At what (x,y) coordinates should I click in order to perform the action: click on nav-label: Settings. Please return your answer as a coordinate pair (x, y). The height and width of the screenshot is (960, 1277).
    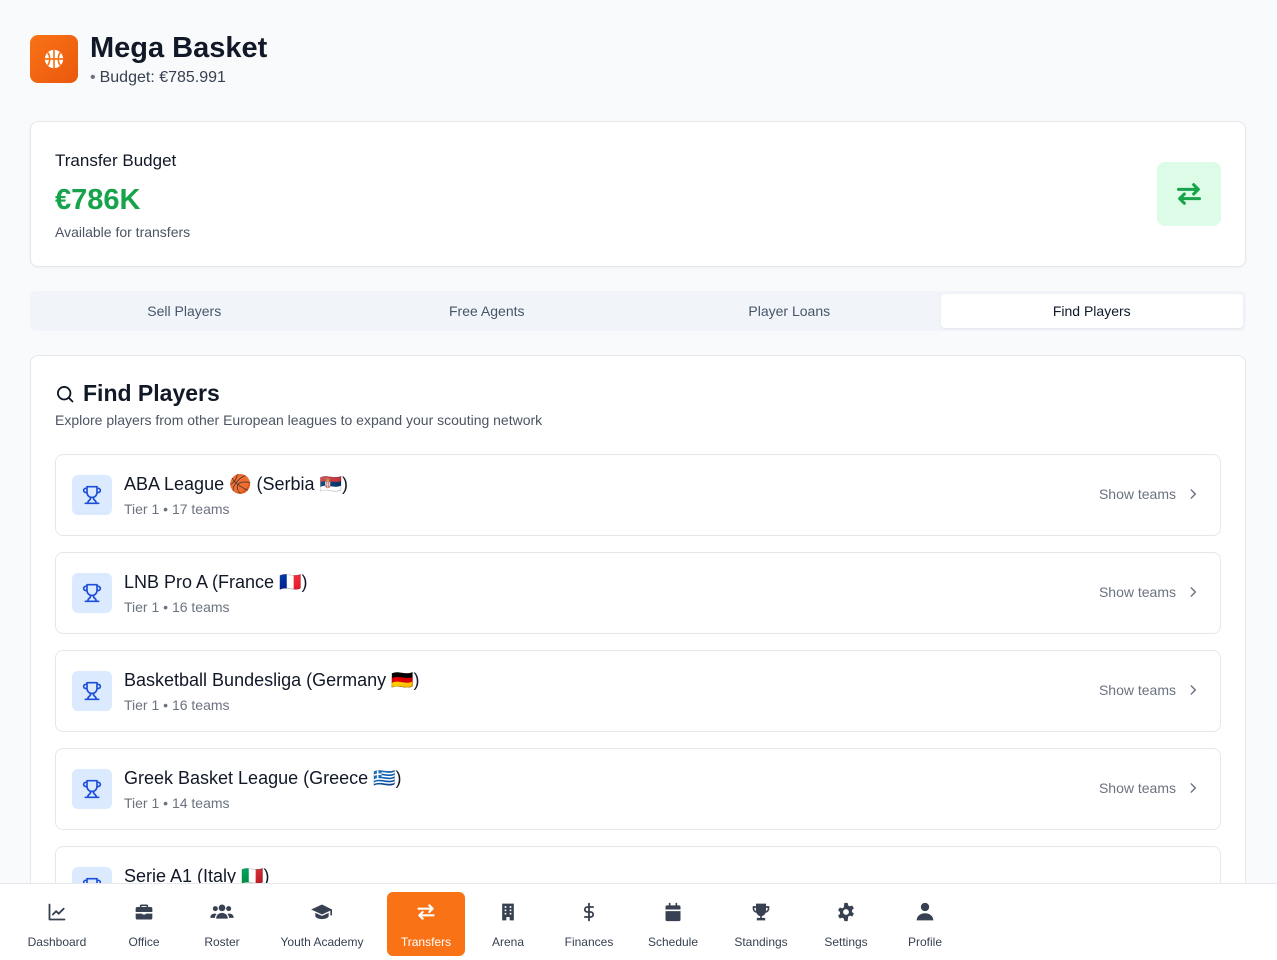
    Looking at the image, I should click on (846, 942).